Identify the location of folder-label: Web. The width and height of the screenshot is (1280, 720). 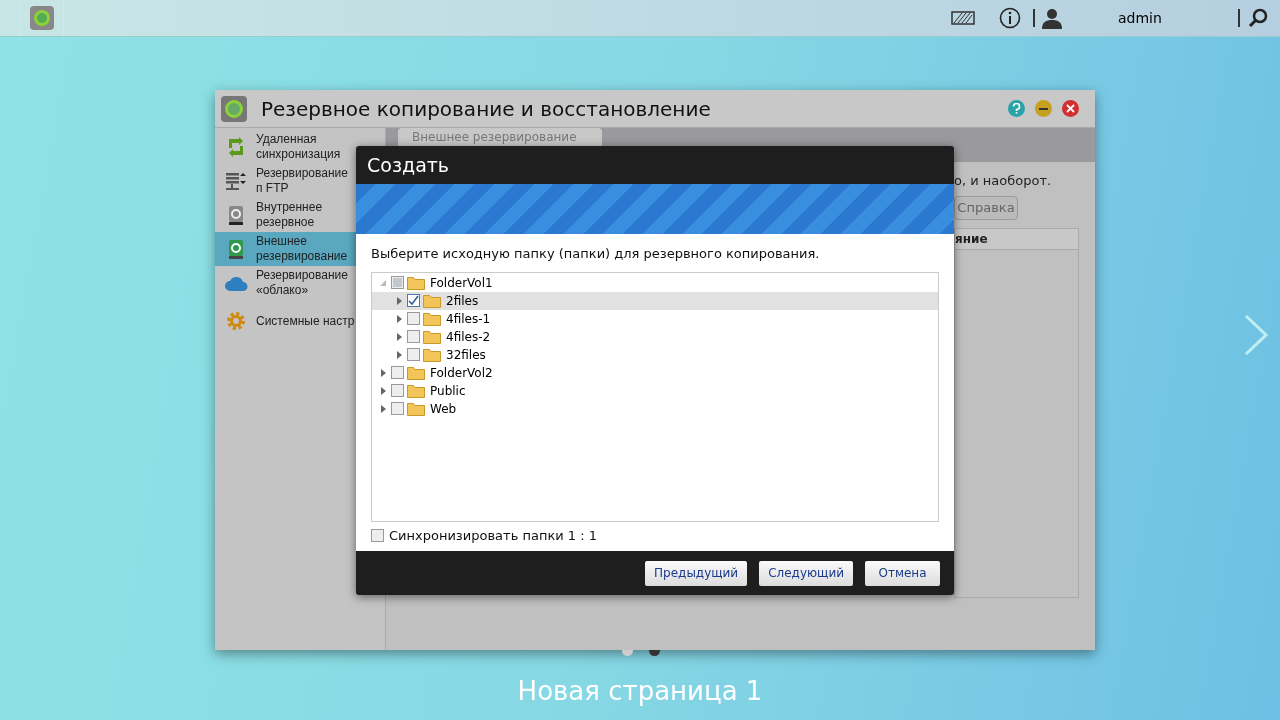
(443, 409).